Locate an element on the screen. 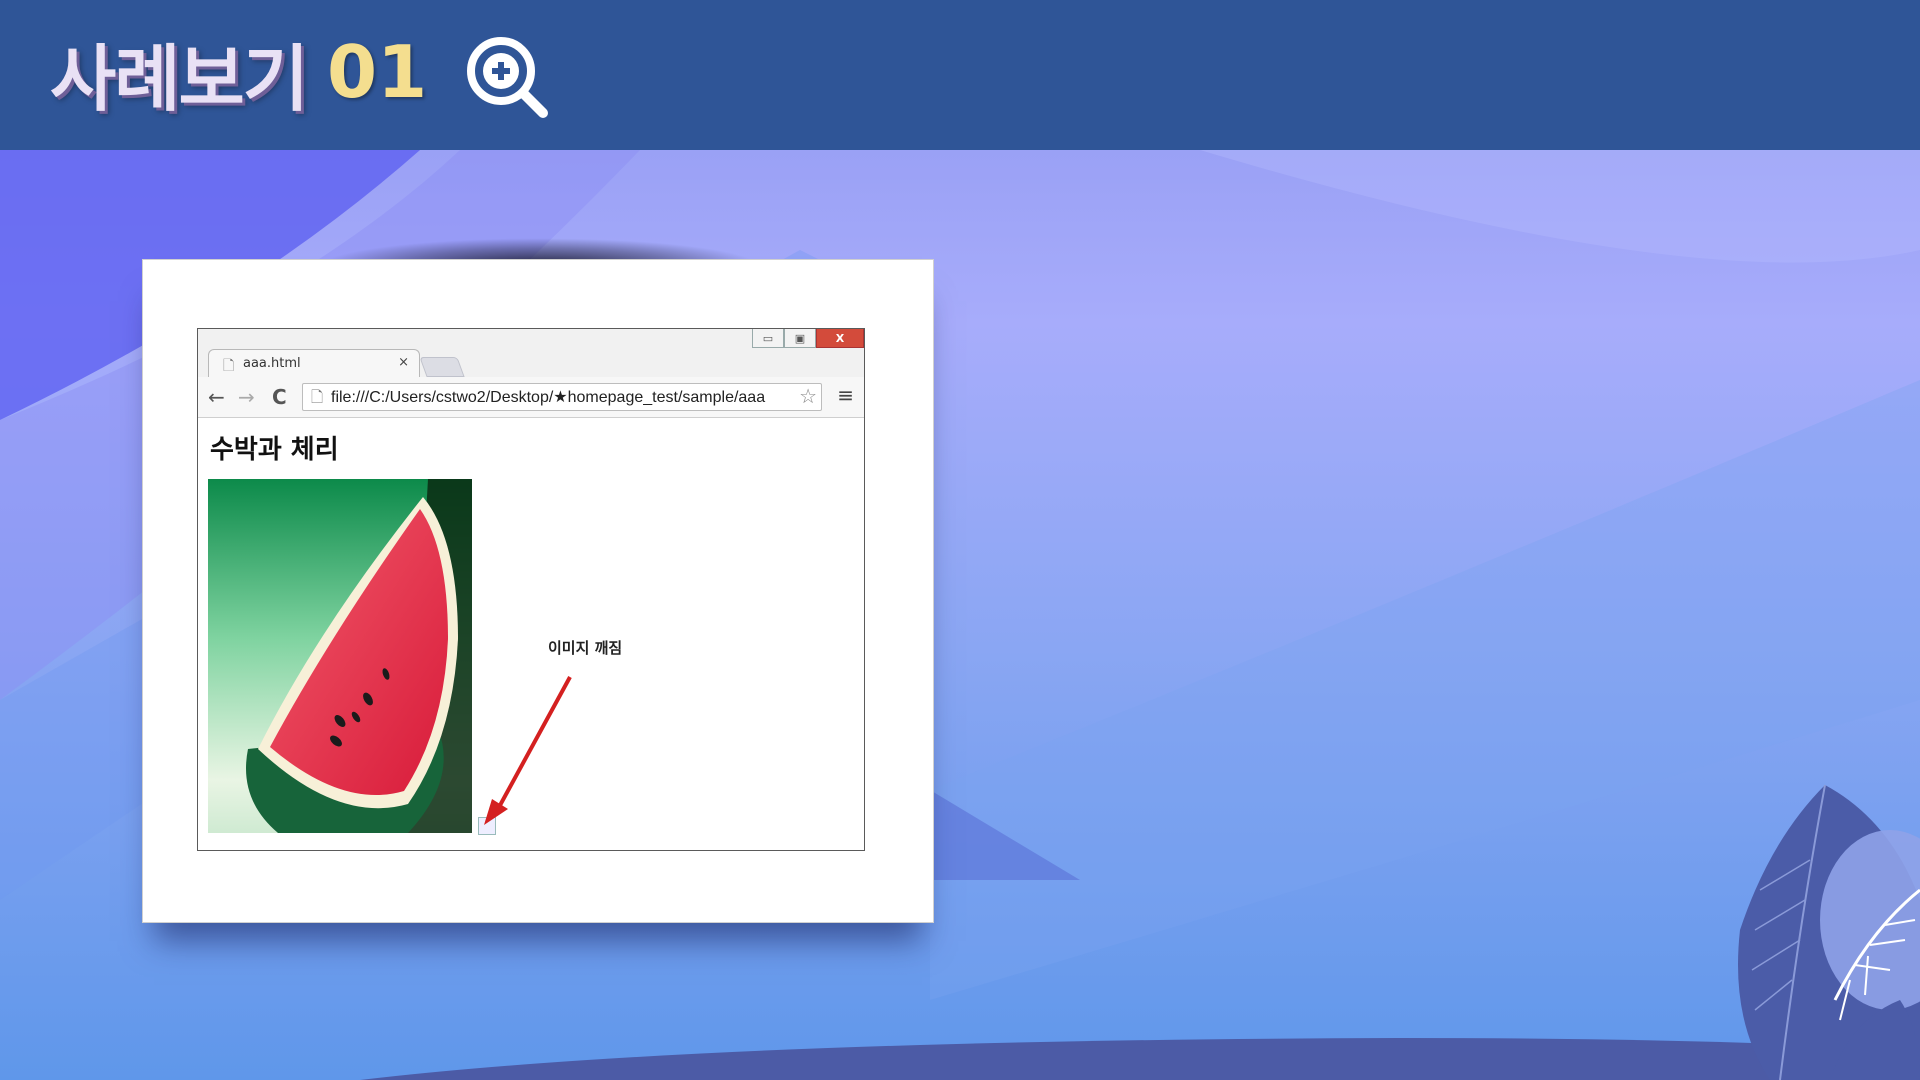  bookmark-star-icon: ☆ is located at coordinates (808, 396).